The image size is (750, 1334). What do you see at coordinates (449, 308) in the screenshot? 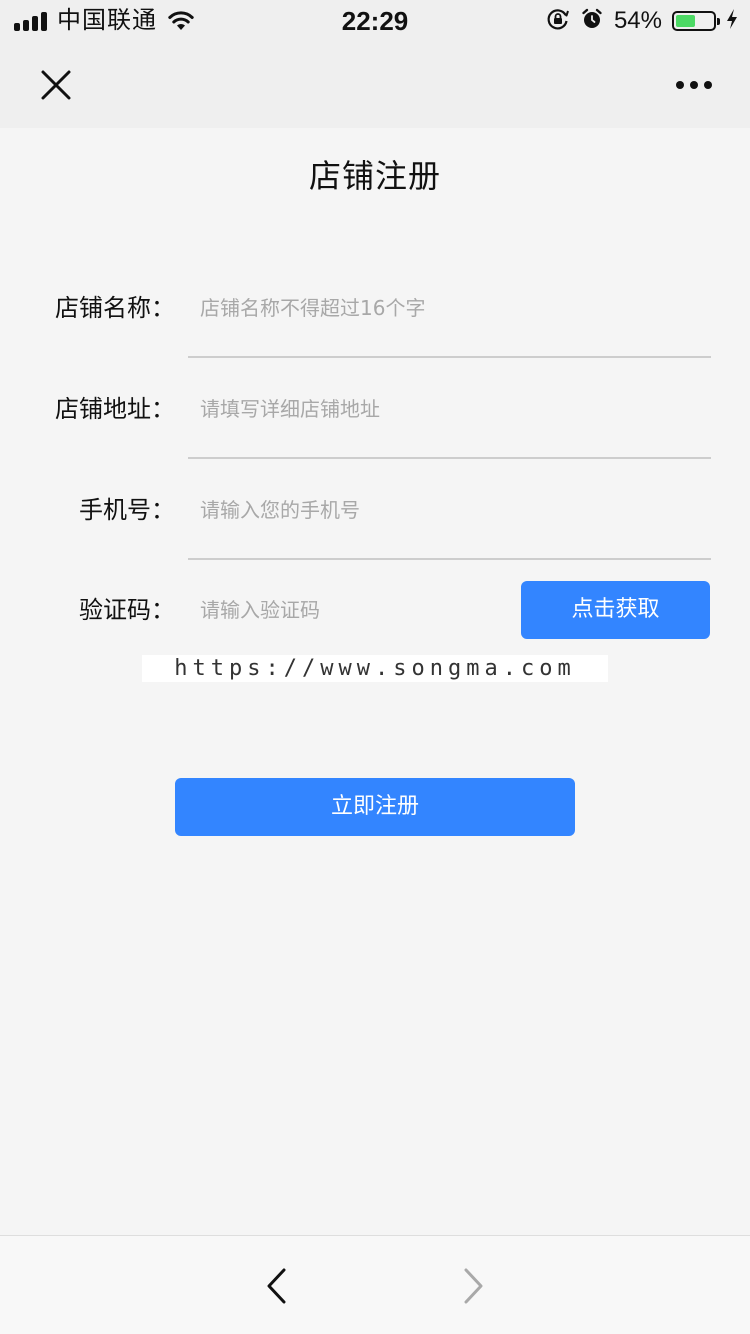
I see `store-name-input` at bounding box center [449, 308].